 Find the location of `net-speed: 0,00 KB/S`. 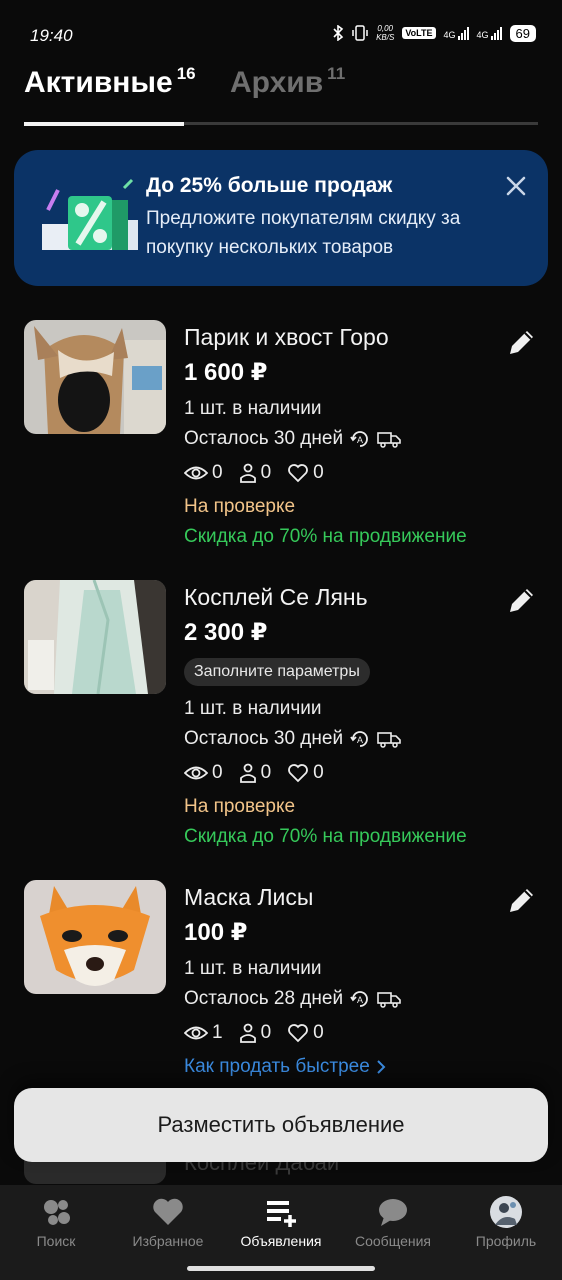

net-speed: 0,00 KB/S is located at coordinates (385, 33).